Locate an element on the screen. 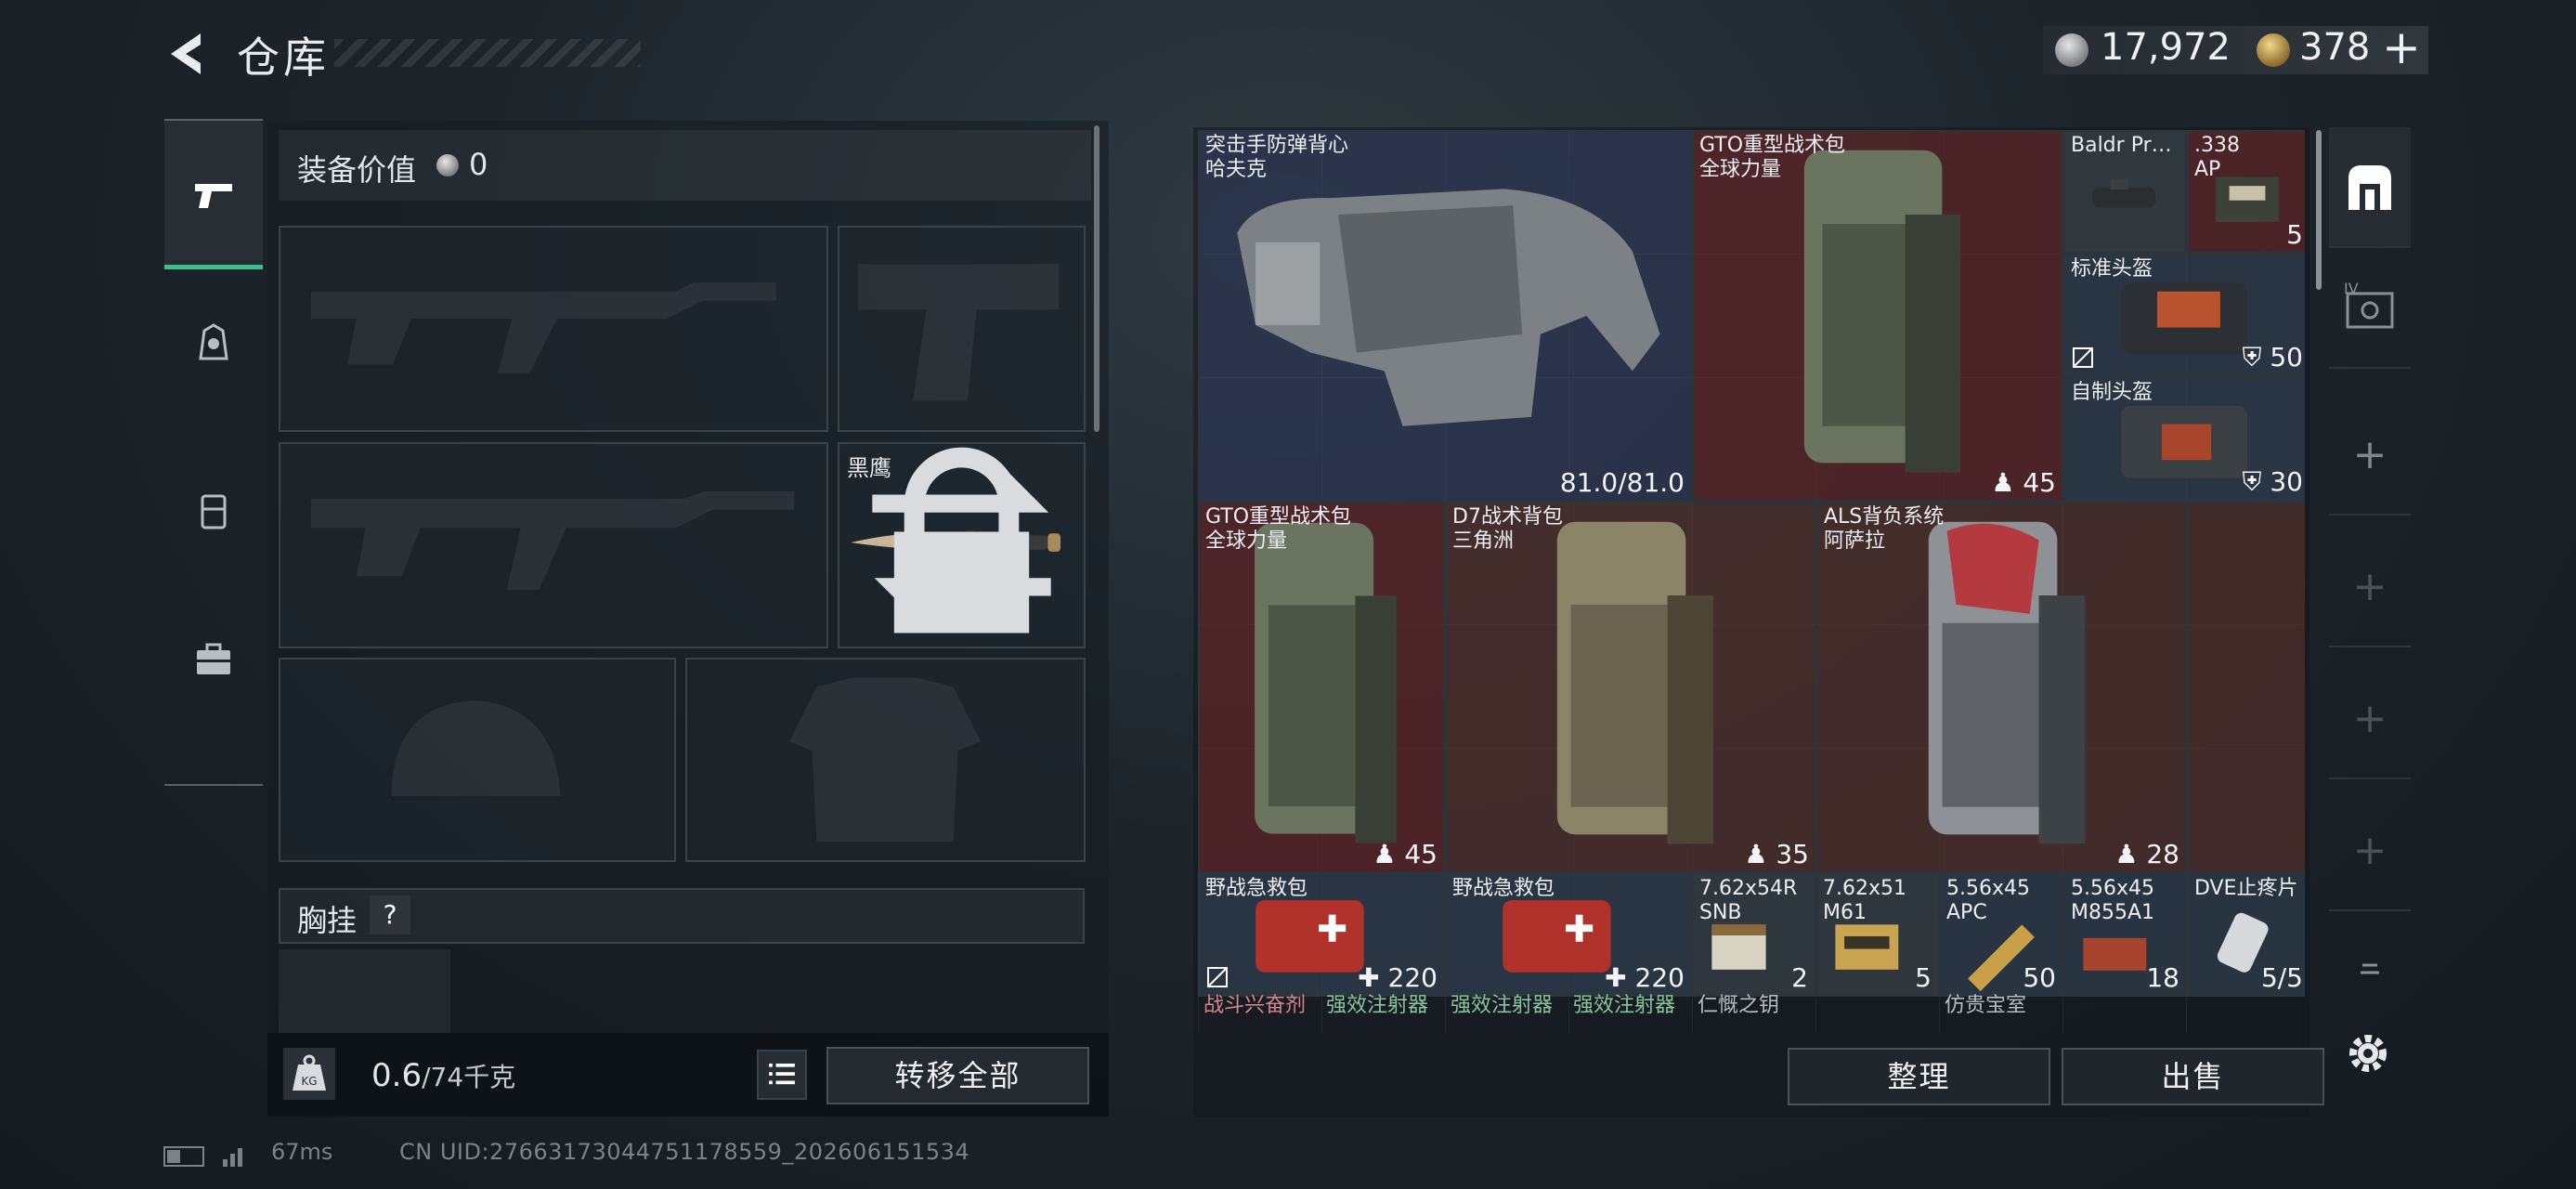 The width and height of the screenshot is (2576, 1189). item-name: 7.62x54R SNB is located at coordinates (1748, 900).